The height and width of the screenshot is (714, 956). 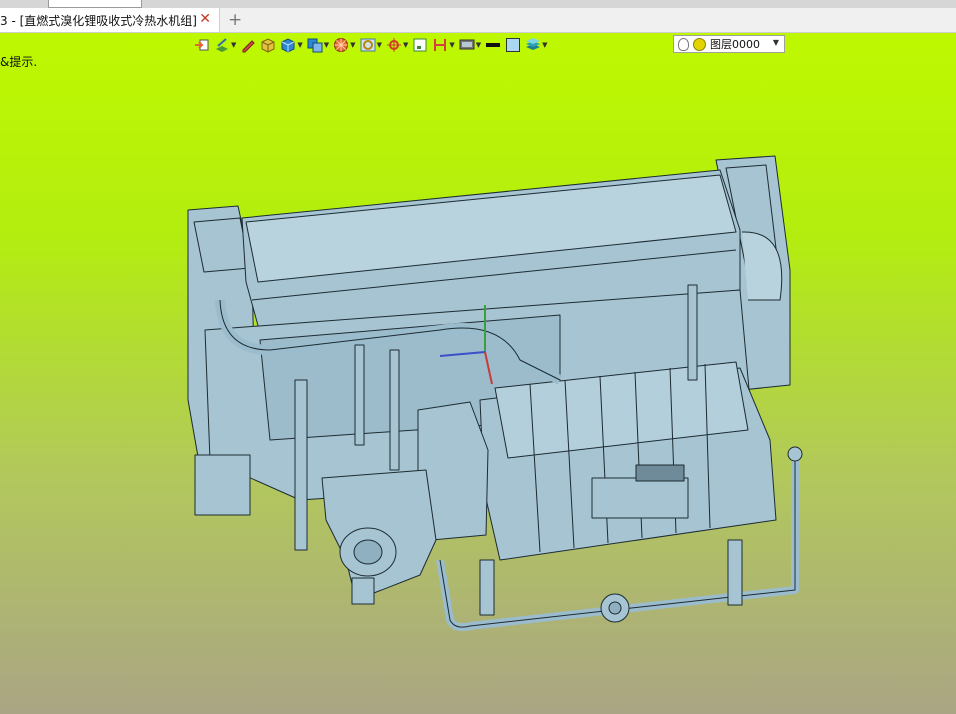 What do you see at coordinates (95, 4) in the screenshot?
I see `top-field` at bounding box center [95, 4].